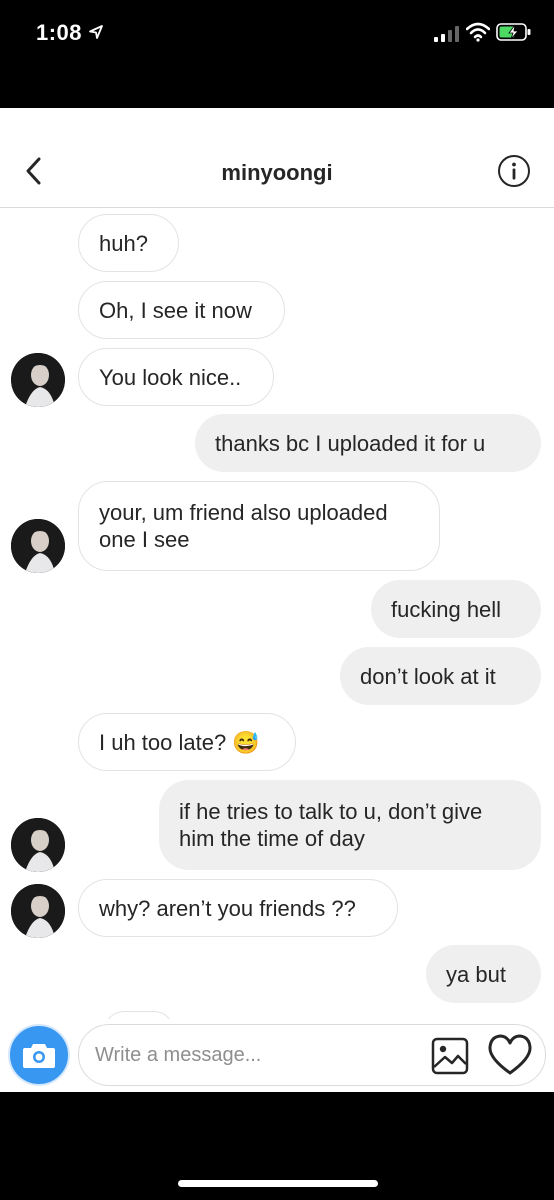  I want to click on chat-header: minyoongi, so click(277, 158).